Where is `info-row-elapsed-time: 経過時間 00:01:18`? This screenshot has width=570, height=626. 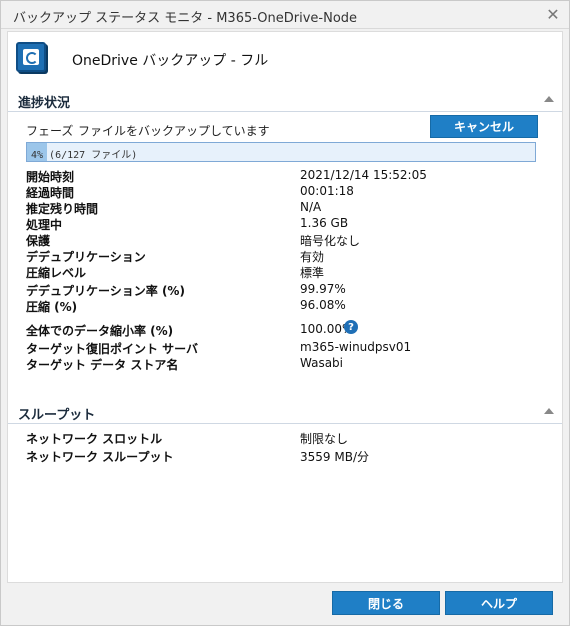 info-row-elapsed-time: 経過時間 00:01:18 is located at coordinates (286, 192).